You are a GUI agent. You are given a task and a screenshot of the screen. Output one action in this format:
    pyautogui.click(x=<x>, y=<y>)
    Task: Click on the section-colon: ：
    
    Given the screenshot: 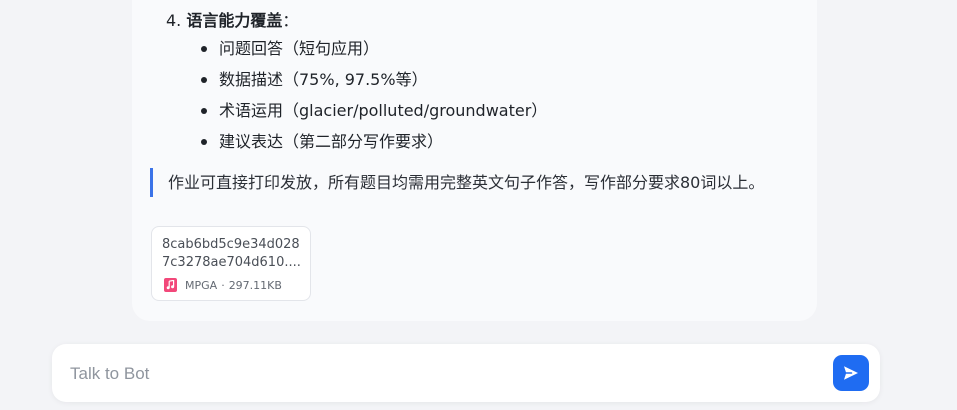 What is the action you would take?
    pyautogui.click(x=290, y=20)
    